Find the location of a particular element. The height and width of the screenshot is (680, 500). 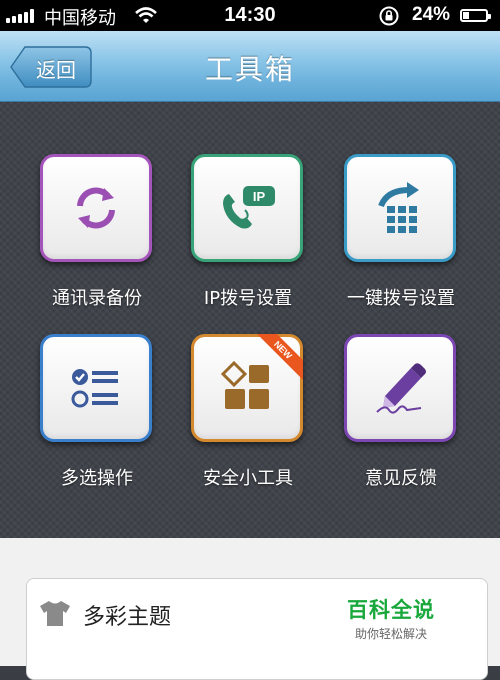

grid-share-icon is located at coordinates (398, 207).